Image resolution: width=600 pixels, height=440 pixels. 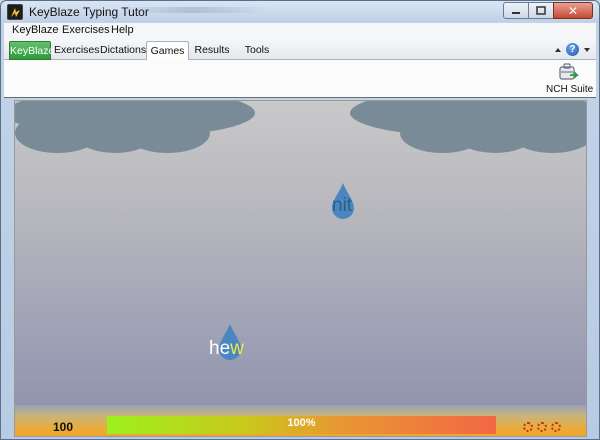 I want to click on help-icon: ?, so click(x=572, y=49).